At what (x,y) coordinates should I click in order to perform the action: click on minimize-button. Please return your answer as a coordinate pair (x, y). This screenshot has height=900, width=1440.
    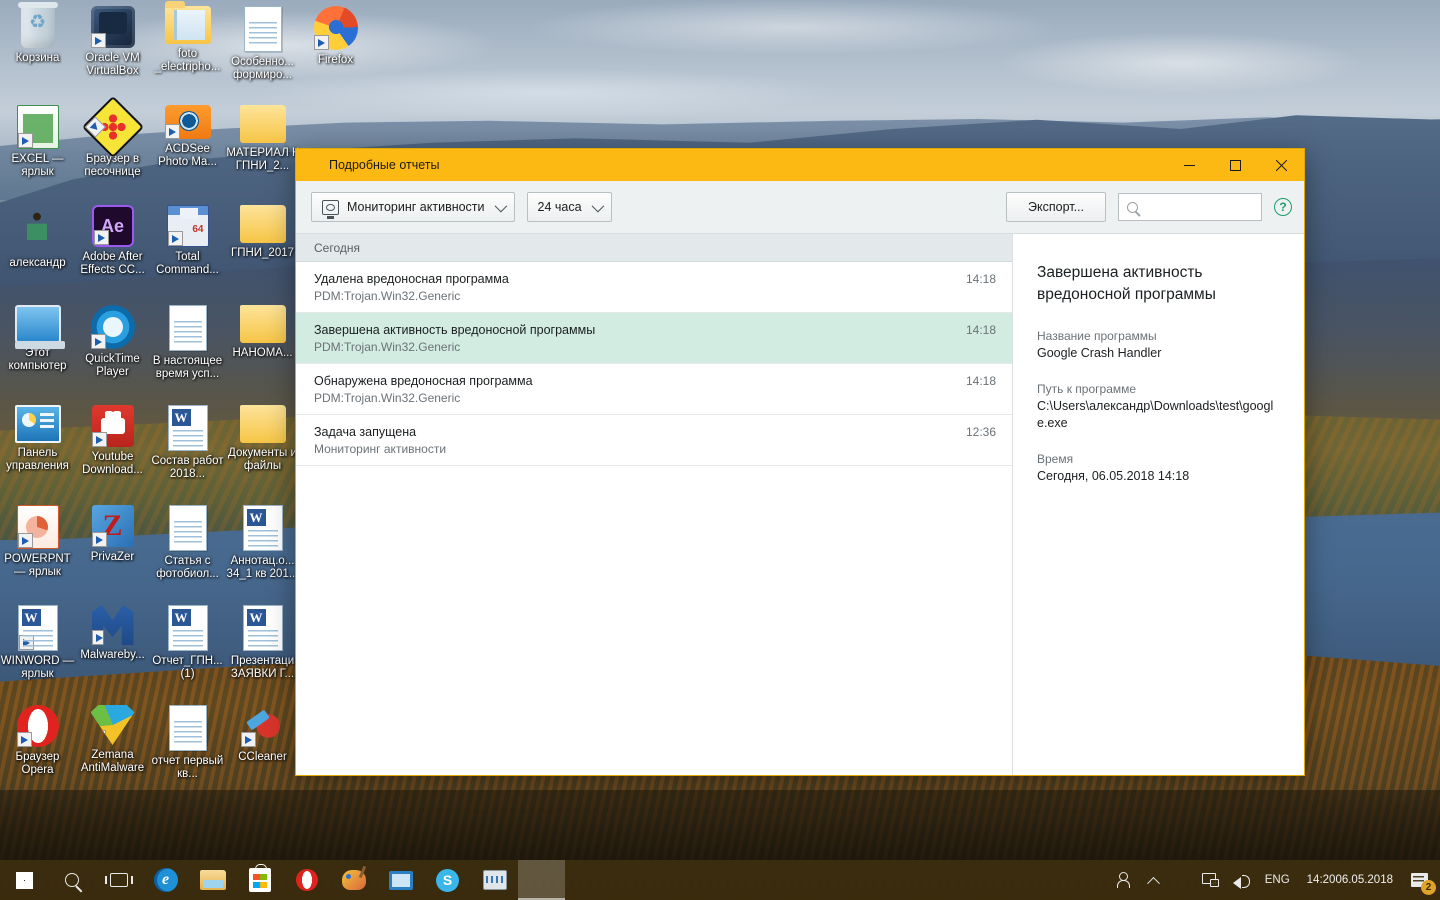
    Looking at the image, I should click on (1189, 165).